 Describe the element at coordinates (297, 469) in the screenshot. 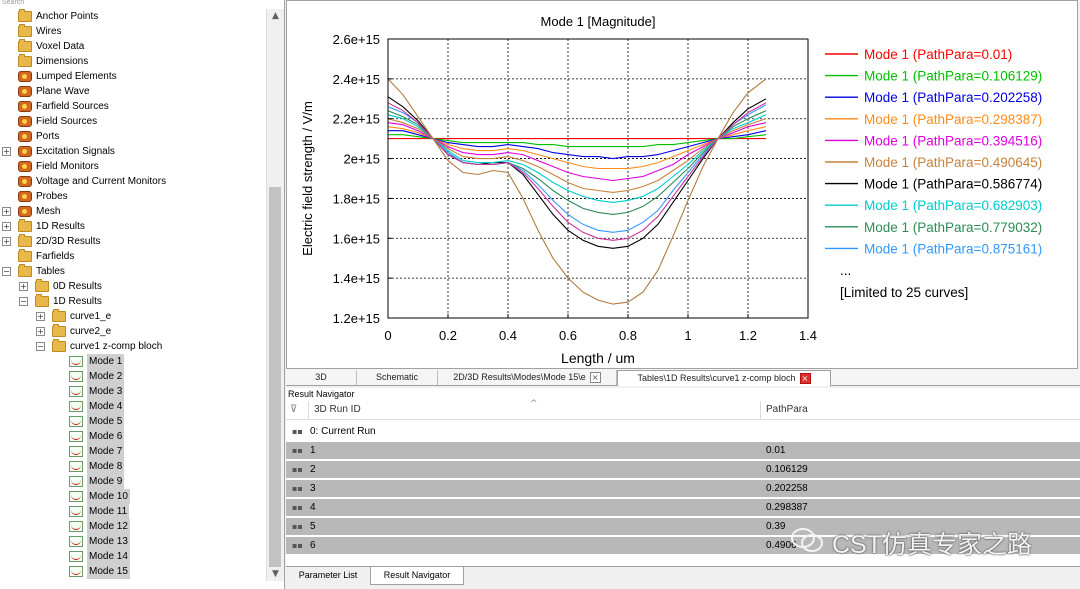

I see `run-row-icon: ▪▪` at that location.